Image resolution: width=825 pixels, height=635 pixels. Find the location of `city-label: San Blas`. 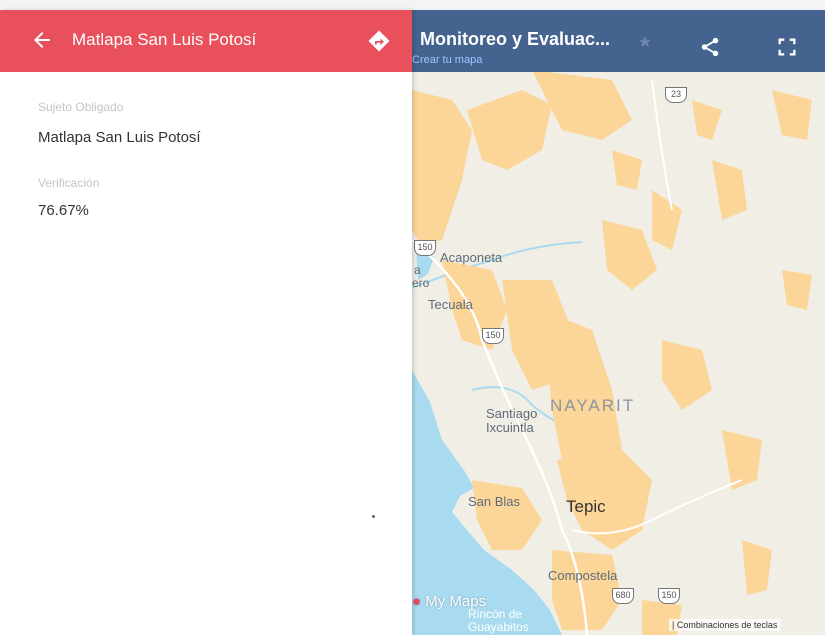

city-label: San Blas is located at coordinates (494, 501).